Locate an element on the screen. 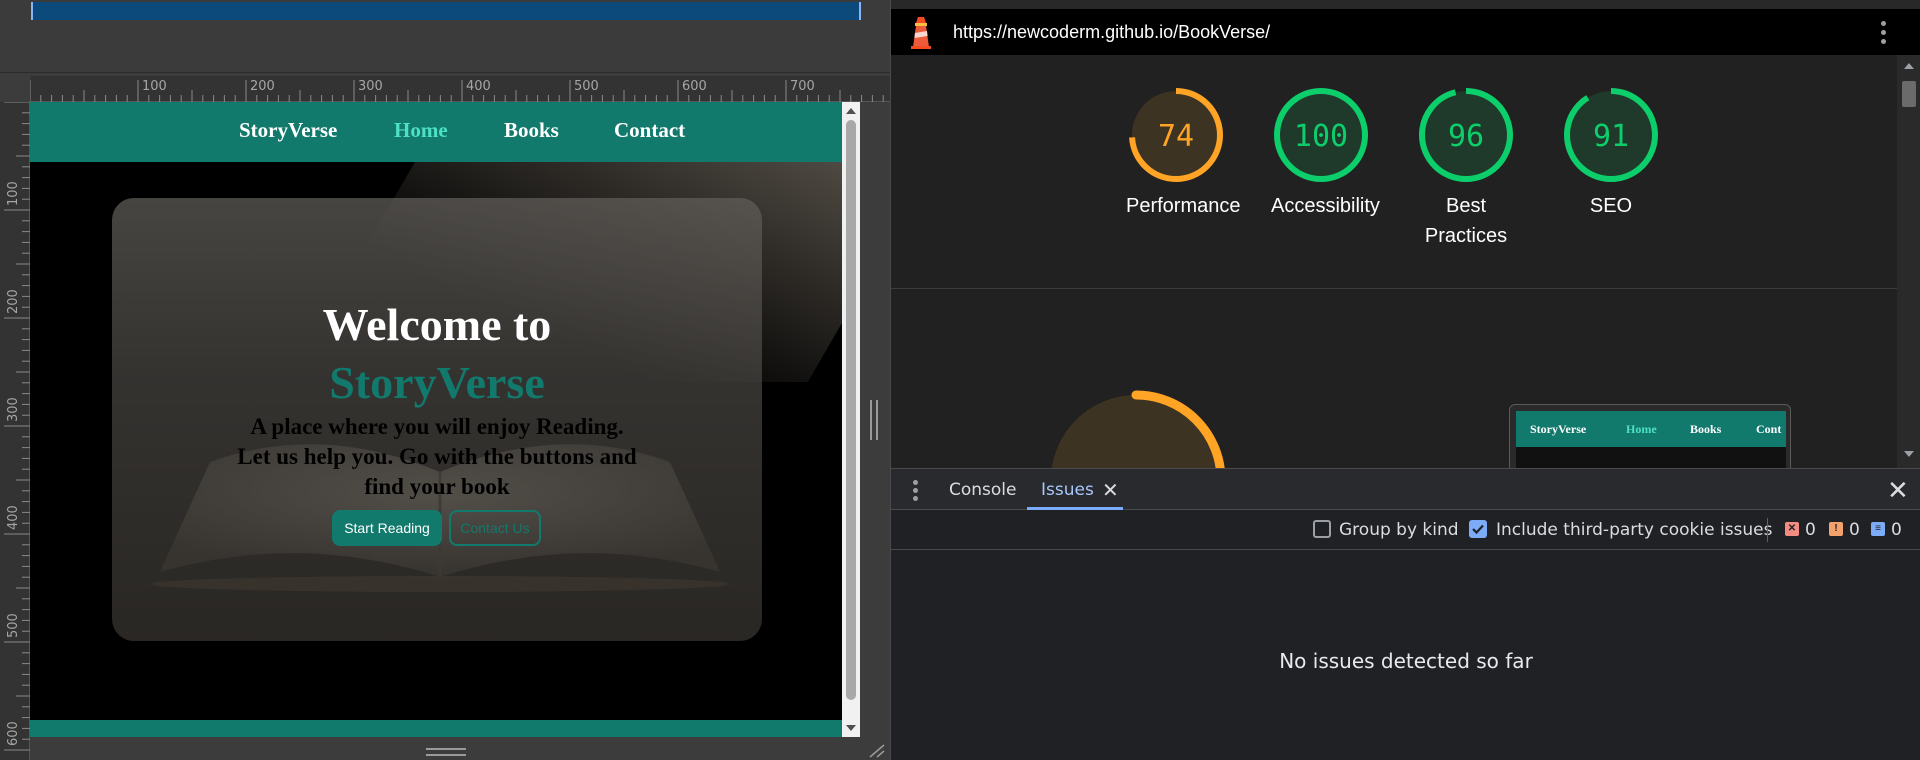  thumbnail-body is located at coordinates (1651, 457).